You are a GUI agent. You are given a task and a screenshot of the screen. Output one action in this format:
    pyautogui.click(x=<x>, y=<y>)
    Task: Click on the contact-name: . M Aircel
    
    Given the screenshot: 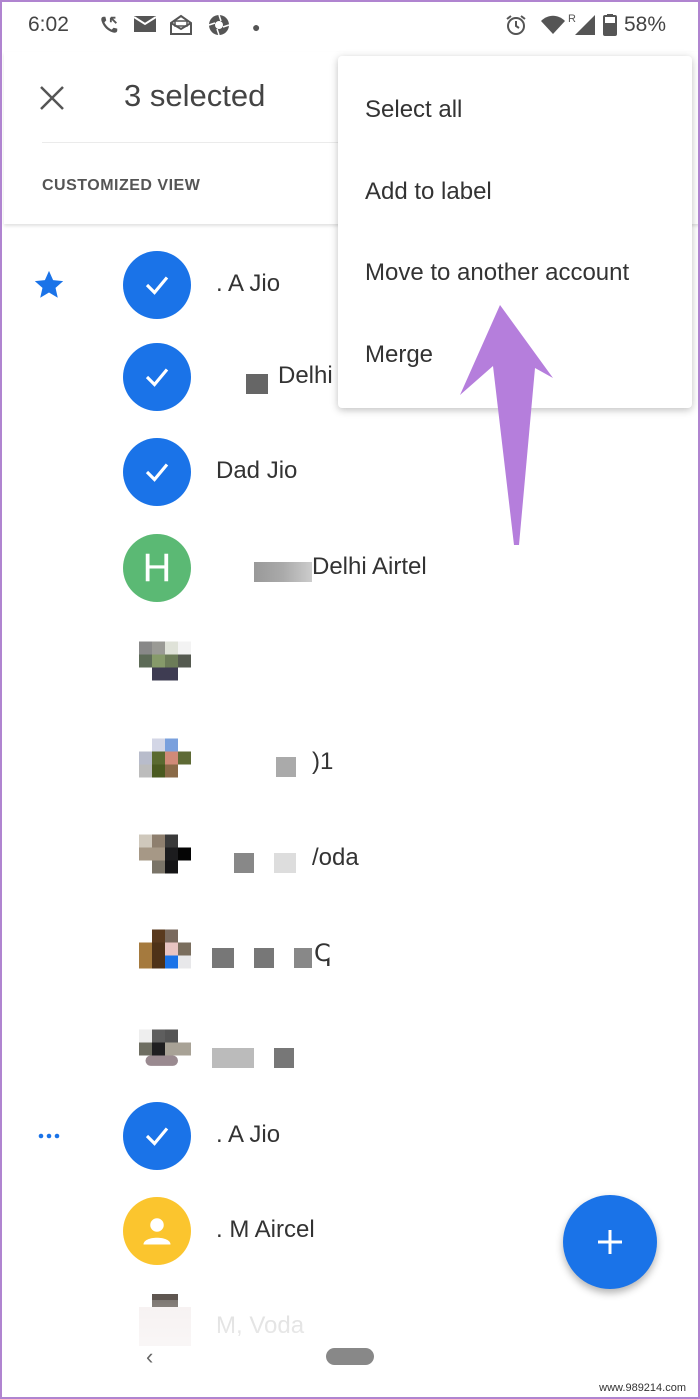 What is the action you would take?
    pyautogui.click(x=265, y=1229)
    